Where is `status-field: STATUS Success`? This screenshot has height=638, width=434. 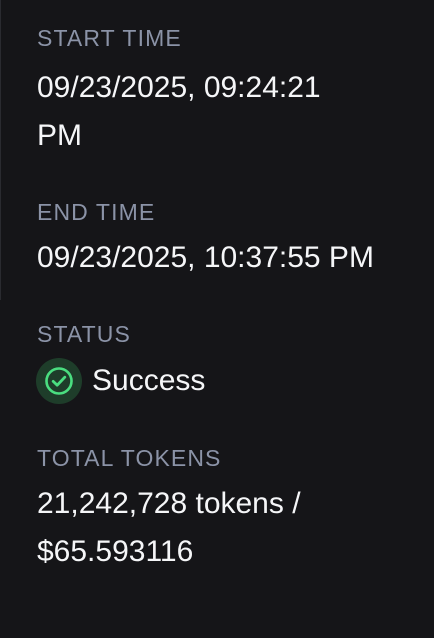
status-field: STATUS Success is located at coordinates (232, 362).